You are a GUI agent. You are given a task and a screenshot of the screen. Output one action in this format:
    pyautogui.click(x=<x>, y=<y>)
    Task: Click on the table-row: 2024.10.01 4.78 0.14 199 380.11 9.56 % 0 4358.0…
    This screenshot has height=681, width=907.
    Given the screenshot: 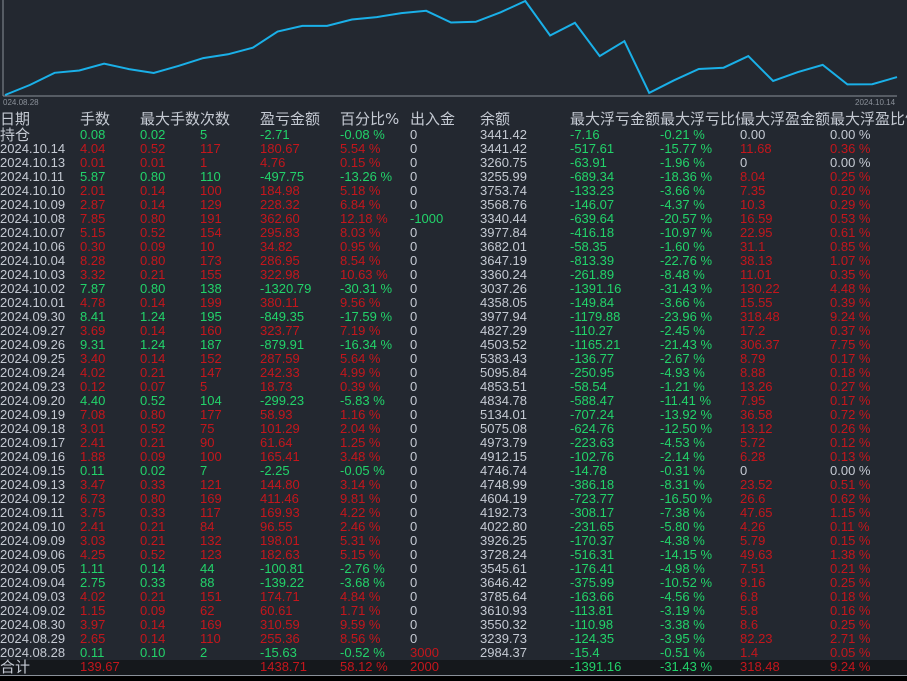 What is the action you would take?
    pyautogui.click(x=453, y=303)
    